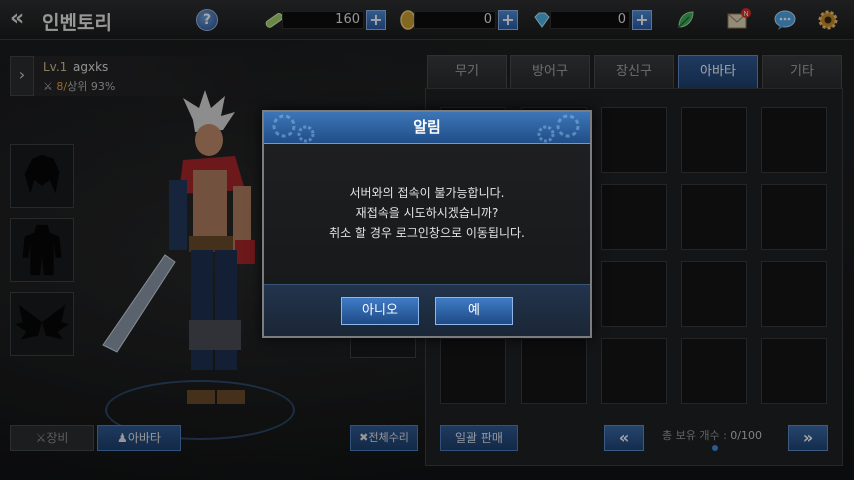 This screenshot has width=854, height=480. I want to click on no-button: 아니오, so click(380, 311).